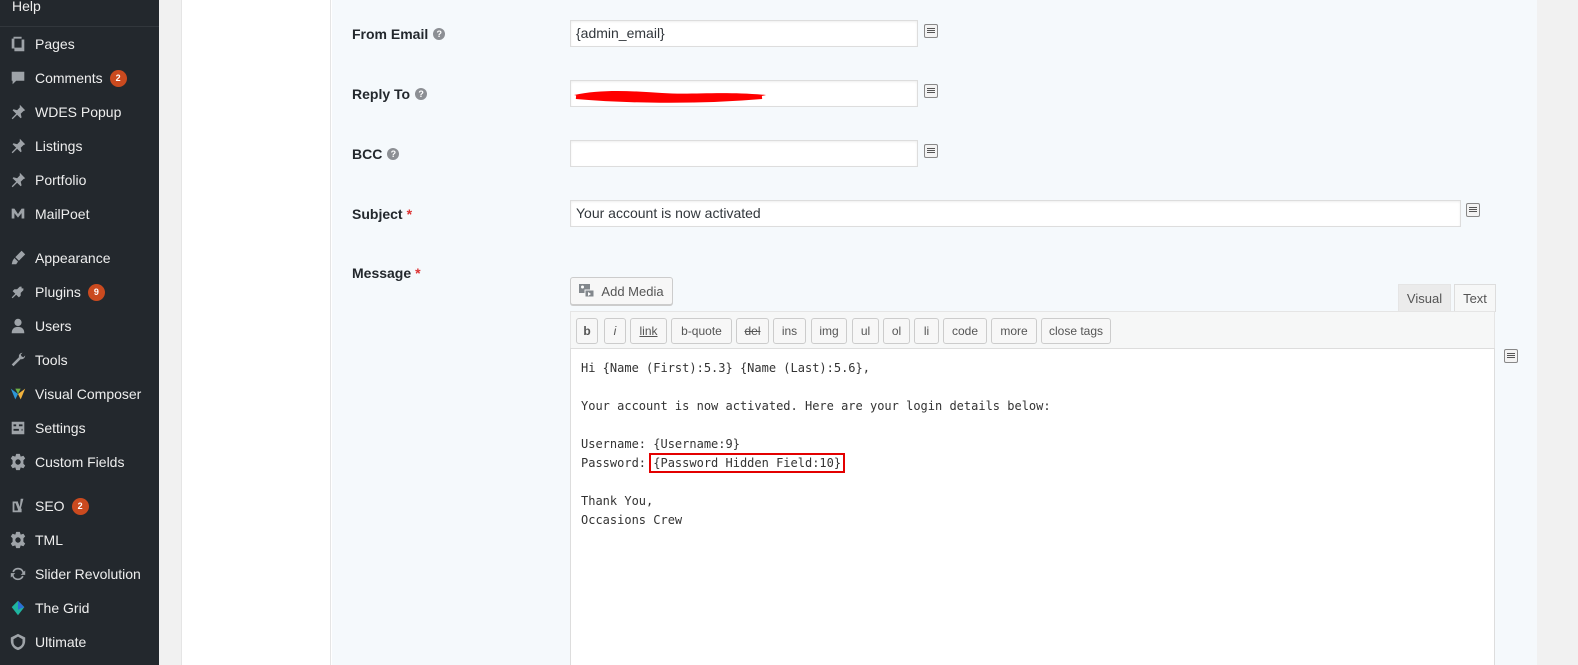 This screenshot has height=665, width=1578. I want to click on add-media-label: Add Media, so click(632, 291).